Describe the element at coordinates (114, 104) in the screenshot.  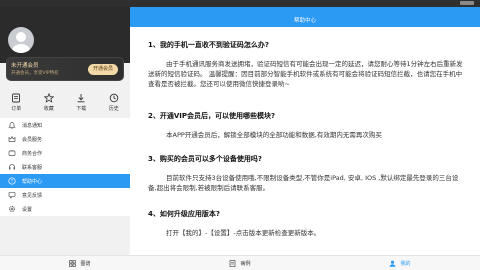
I see `quick-action-history: 历史` at that location.